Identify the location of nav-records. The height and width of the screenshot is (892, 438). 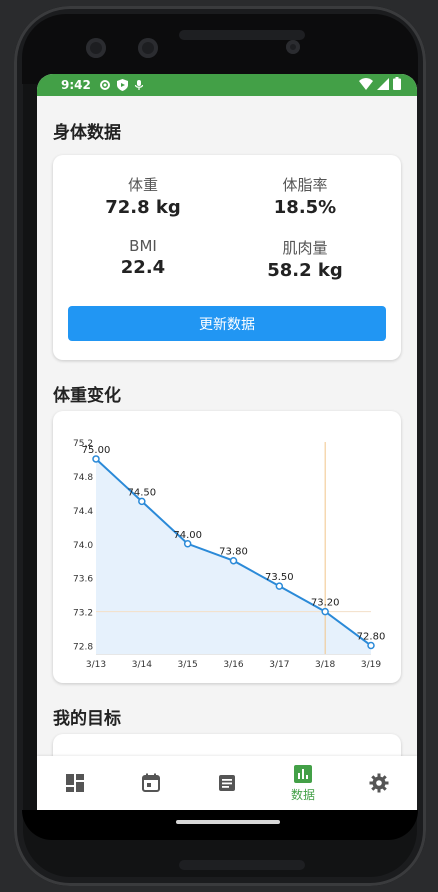
(227, 783).